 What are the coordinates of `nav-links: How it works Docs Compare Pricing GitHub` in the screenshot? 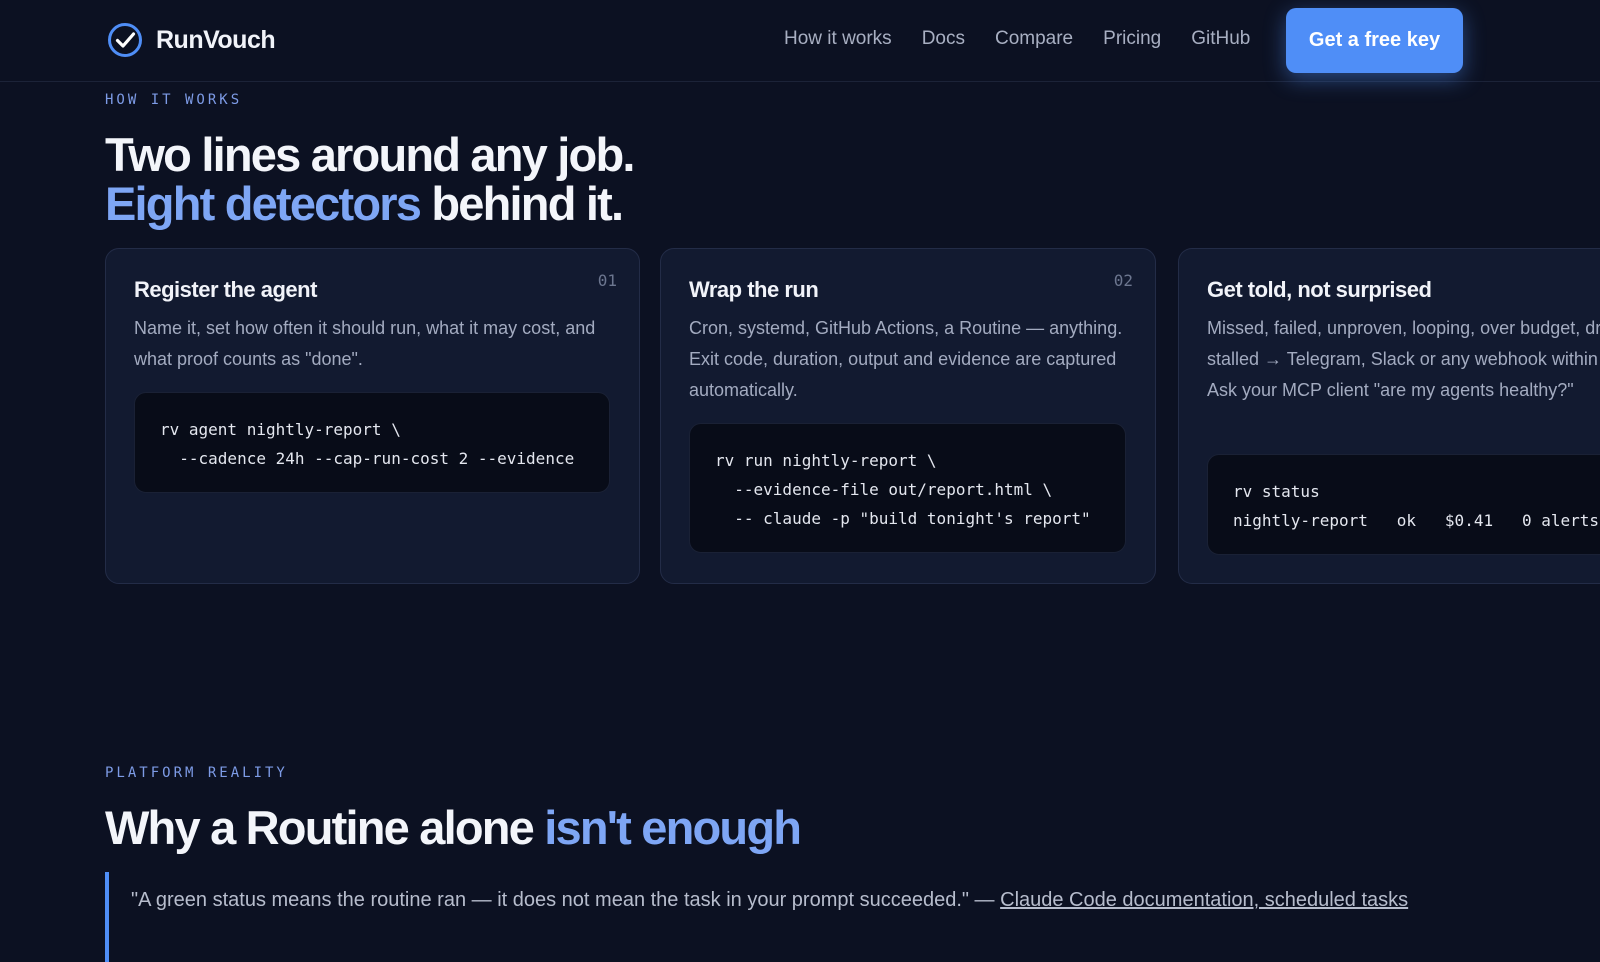 It's located at (1017, 39).